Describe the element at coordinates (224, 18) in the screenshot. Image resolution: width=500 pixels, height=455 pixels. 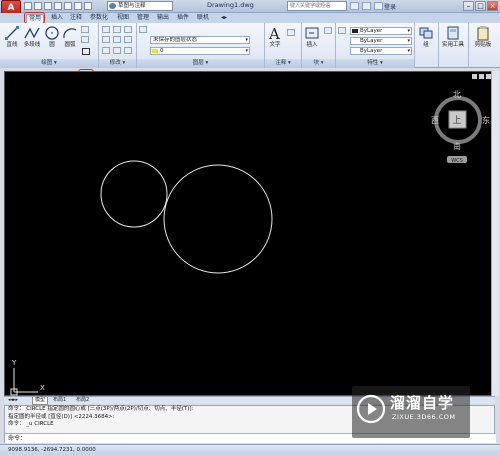
I see `ribbon-toggle-icon: ◂▸` at that location.